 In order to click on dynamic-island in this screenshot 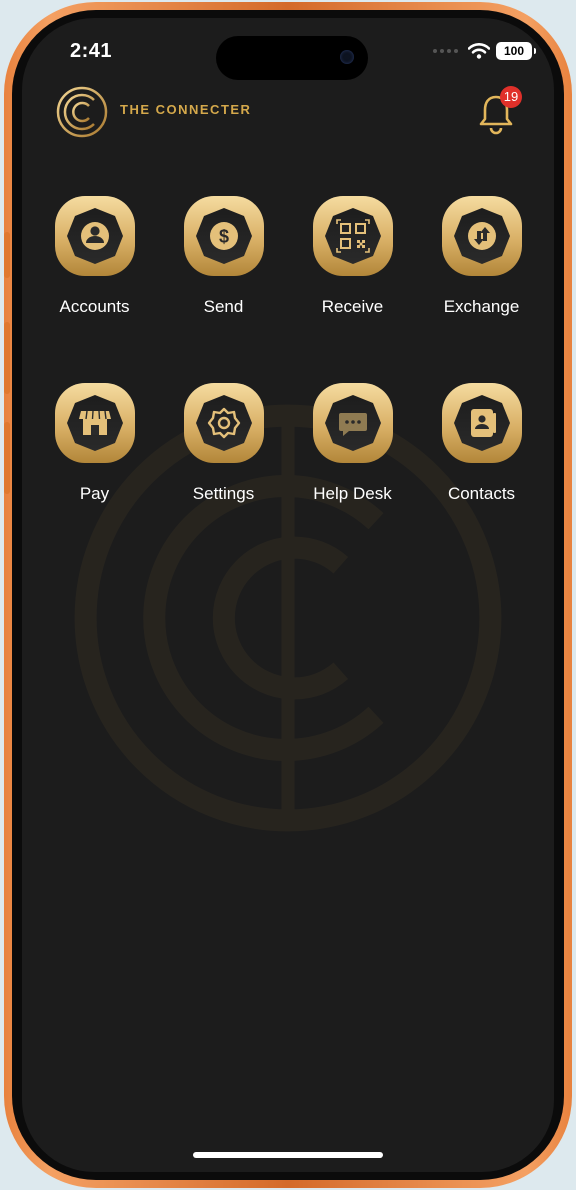, I will do `click(292, 58)`.